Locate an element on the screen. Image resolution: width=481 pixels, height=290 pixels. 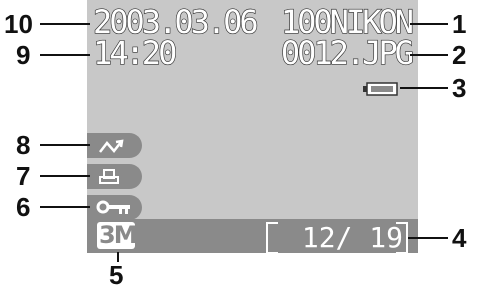
callout-5: 5 is located at coordinates (116, 275).